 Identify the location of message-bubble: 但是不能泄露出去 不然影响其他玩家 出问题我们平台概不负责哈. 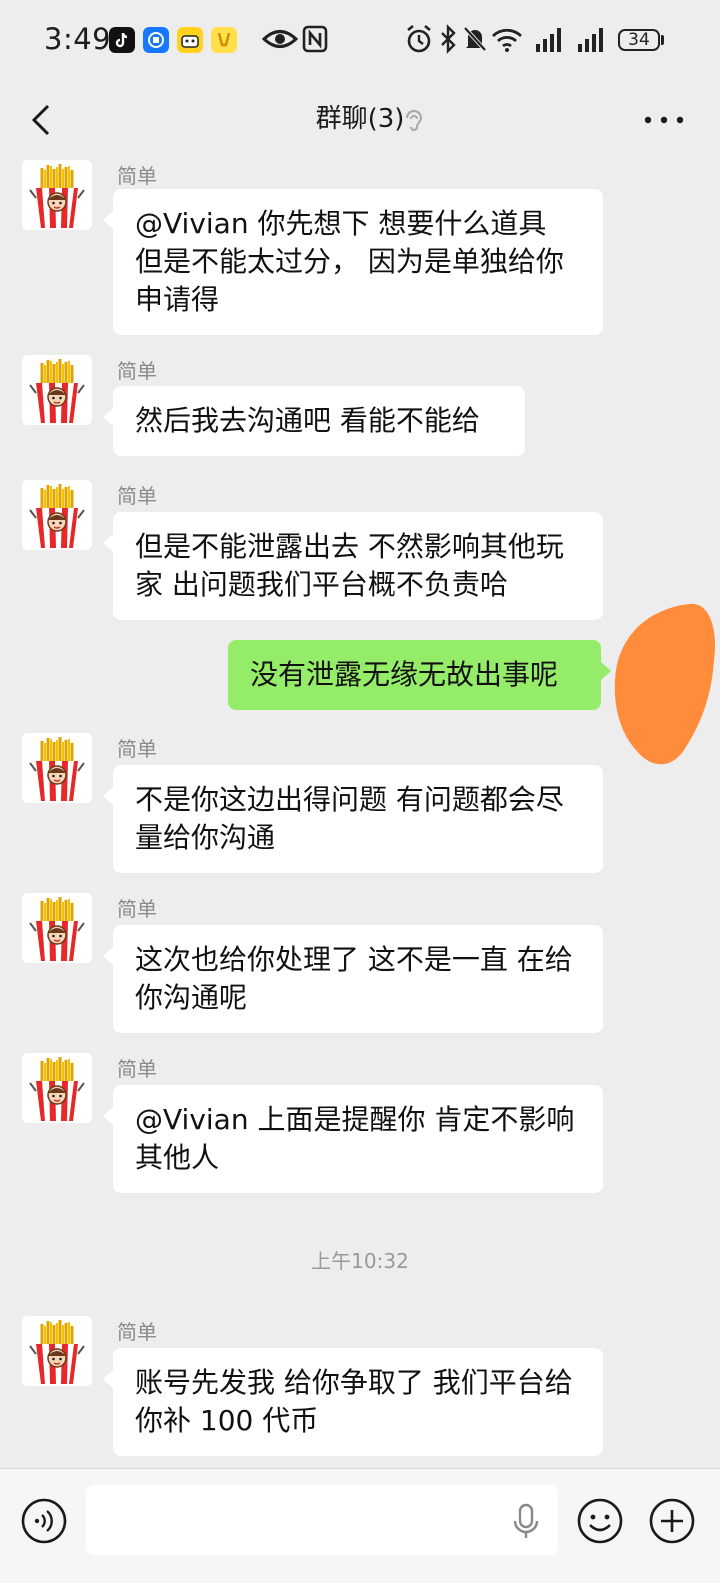
(353, 566).